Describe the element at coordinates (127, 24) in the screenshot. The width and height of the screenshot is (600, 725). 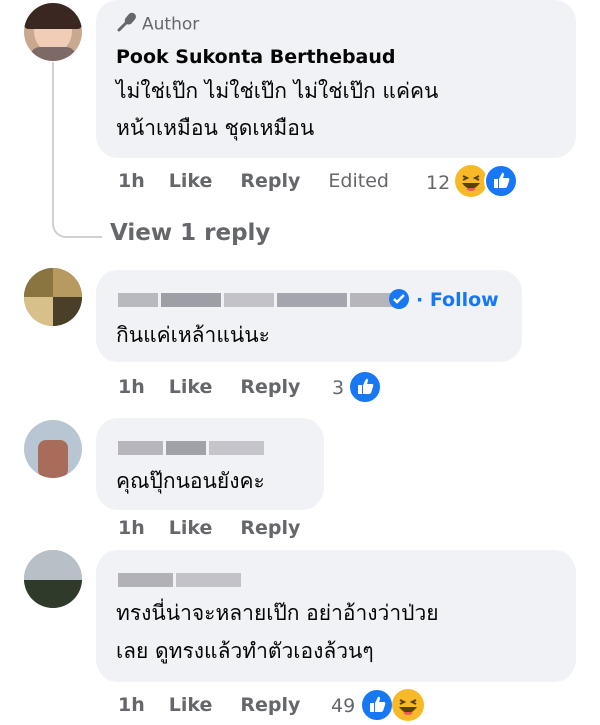
I see `microphone-icon` at that location.